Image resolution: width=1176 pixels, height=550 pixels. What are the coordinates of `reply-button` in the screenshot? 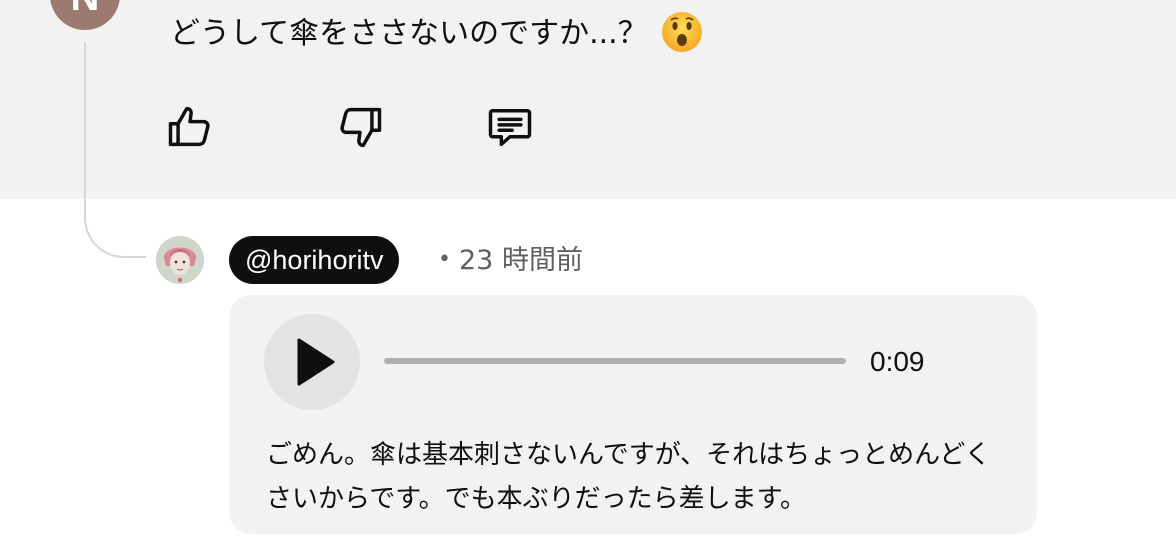 It's located at (510, 127).